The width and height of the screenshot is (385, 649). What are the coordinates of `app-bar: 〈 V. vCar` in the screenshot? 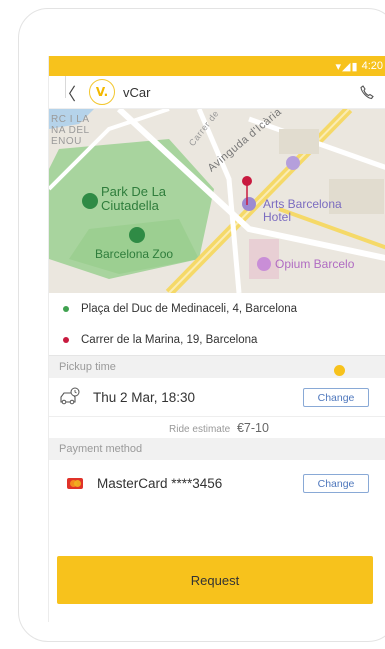 It's located at (217, 92).